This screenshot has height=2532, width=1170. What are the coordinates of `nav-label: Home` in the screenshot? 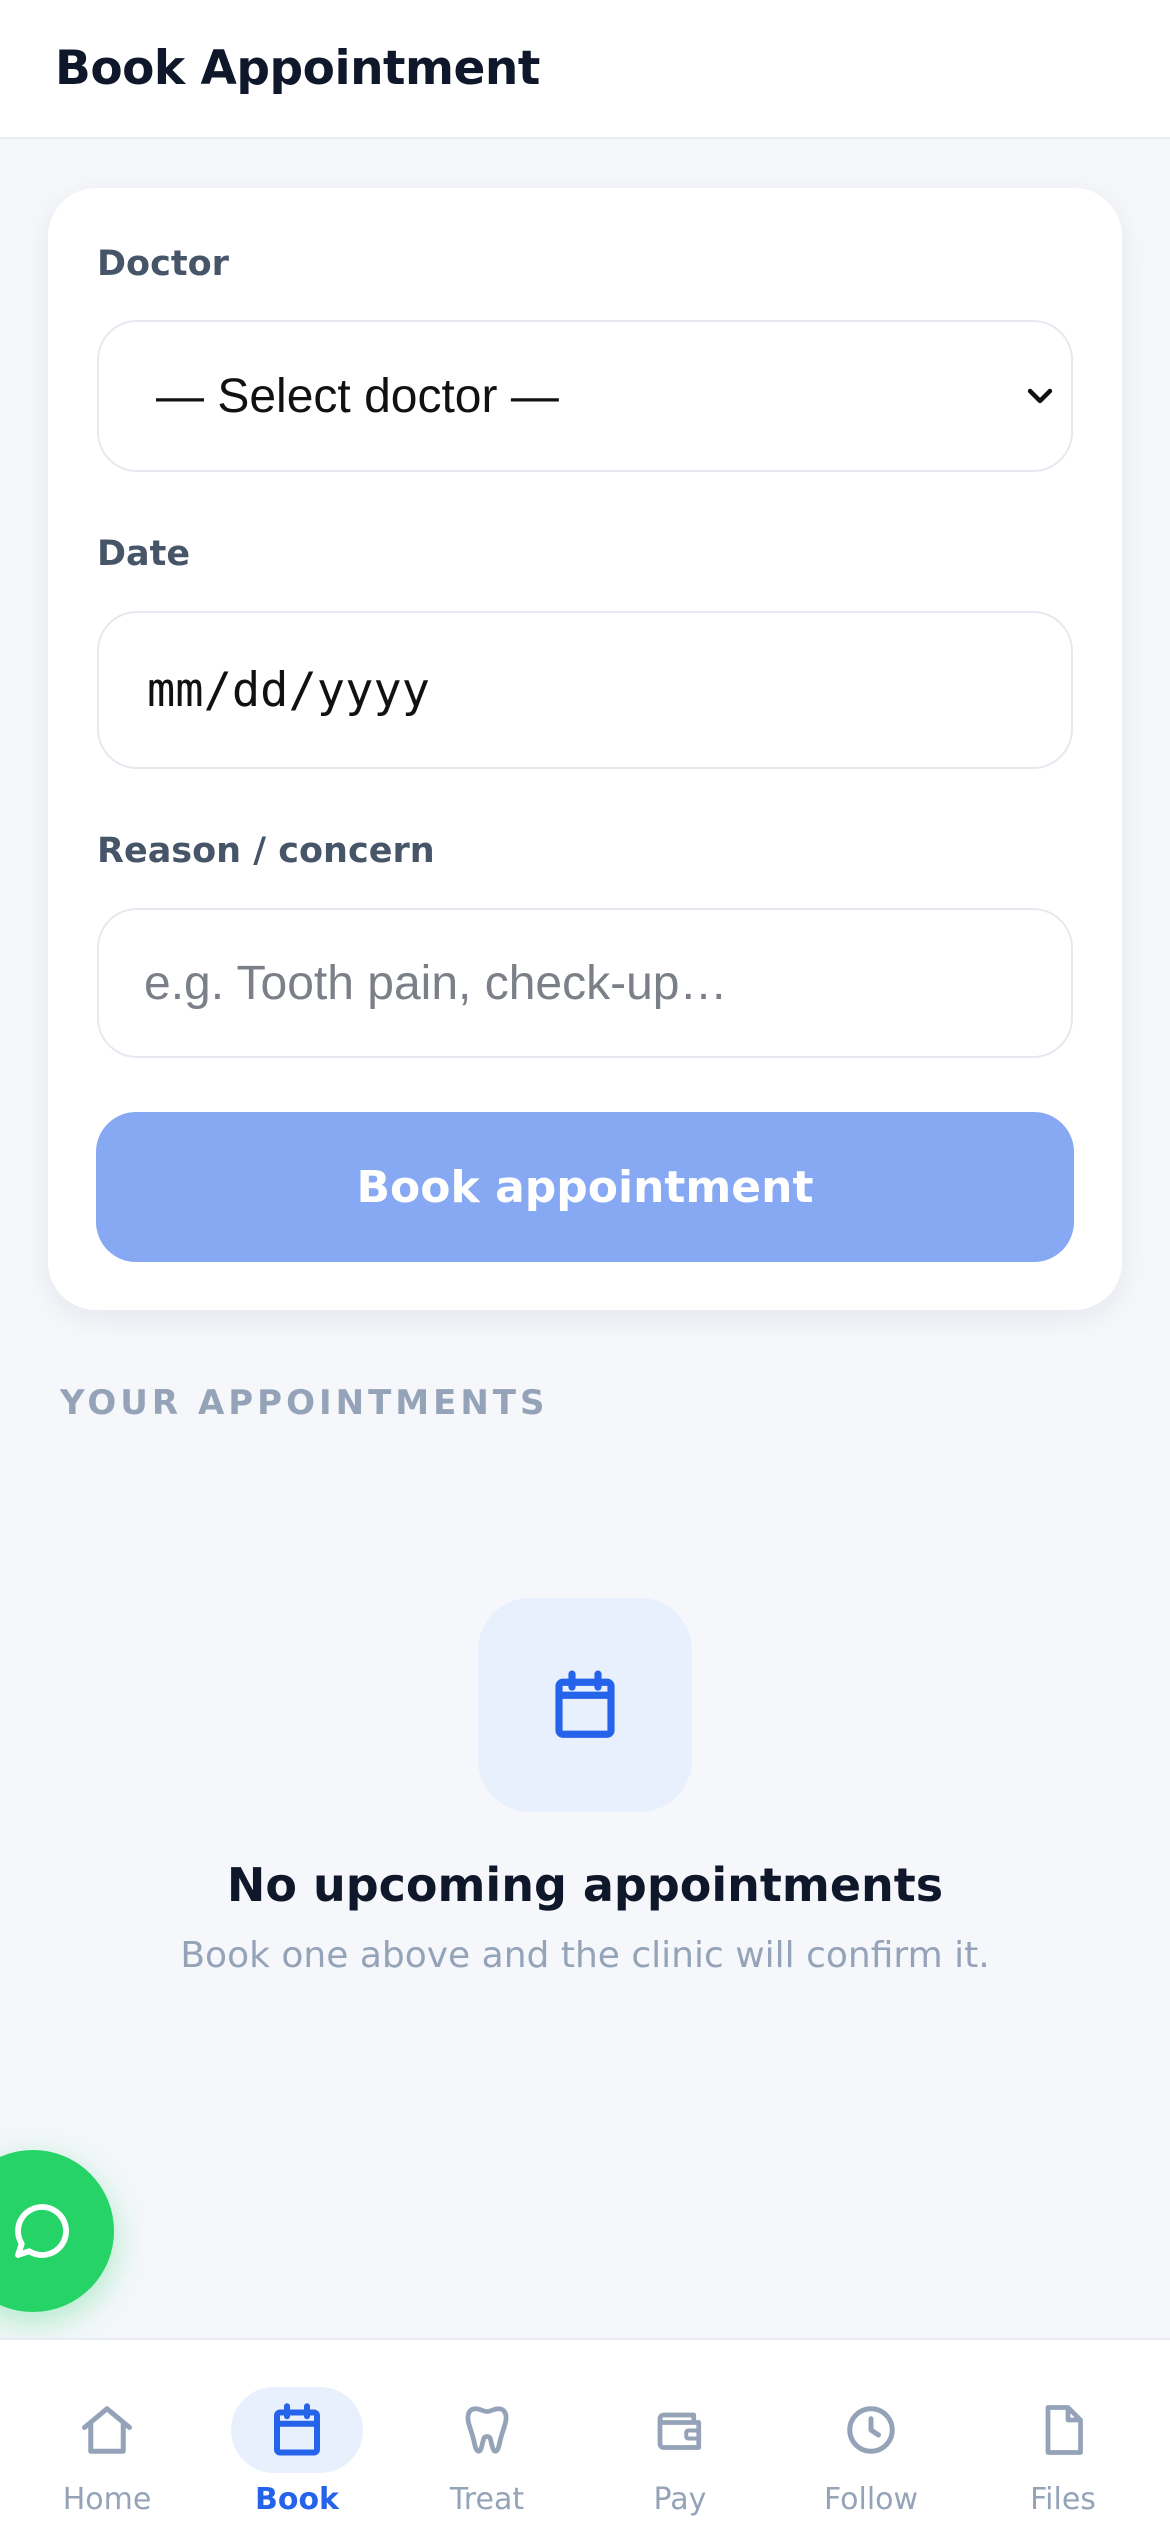 It's located at (107, 2499).